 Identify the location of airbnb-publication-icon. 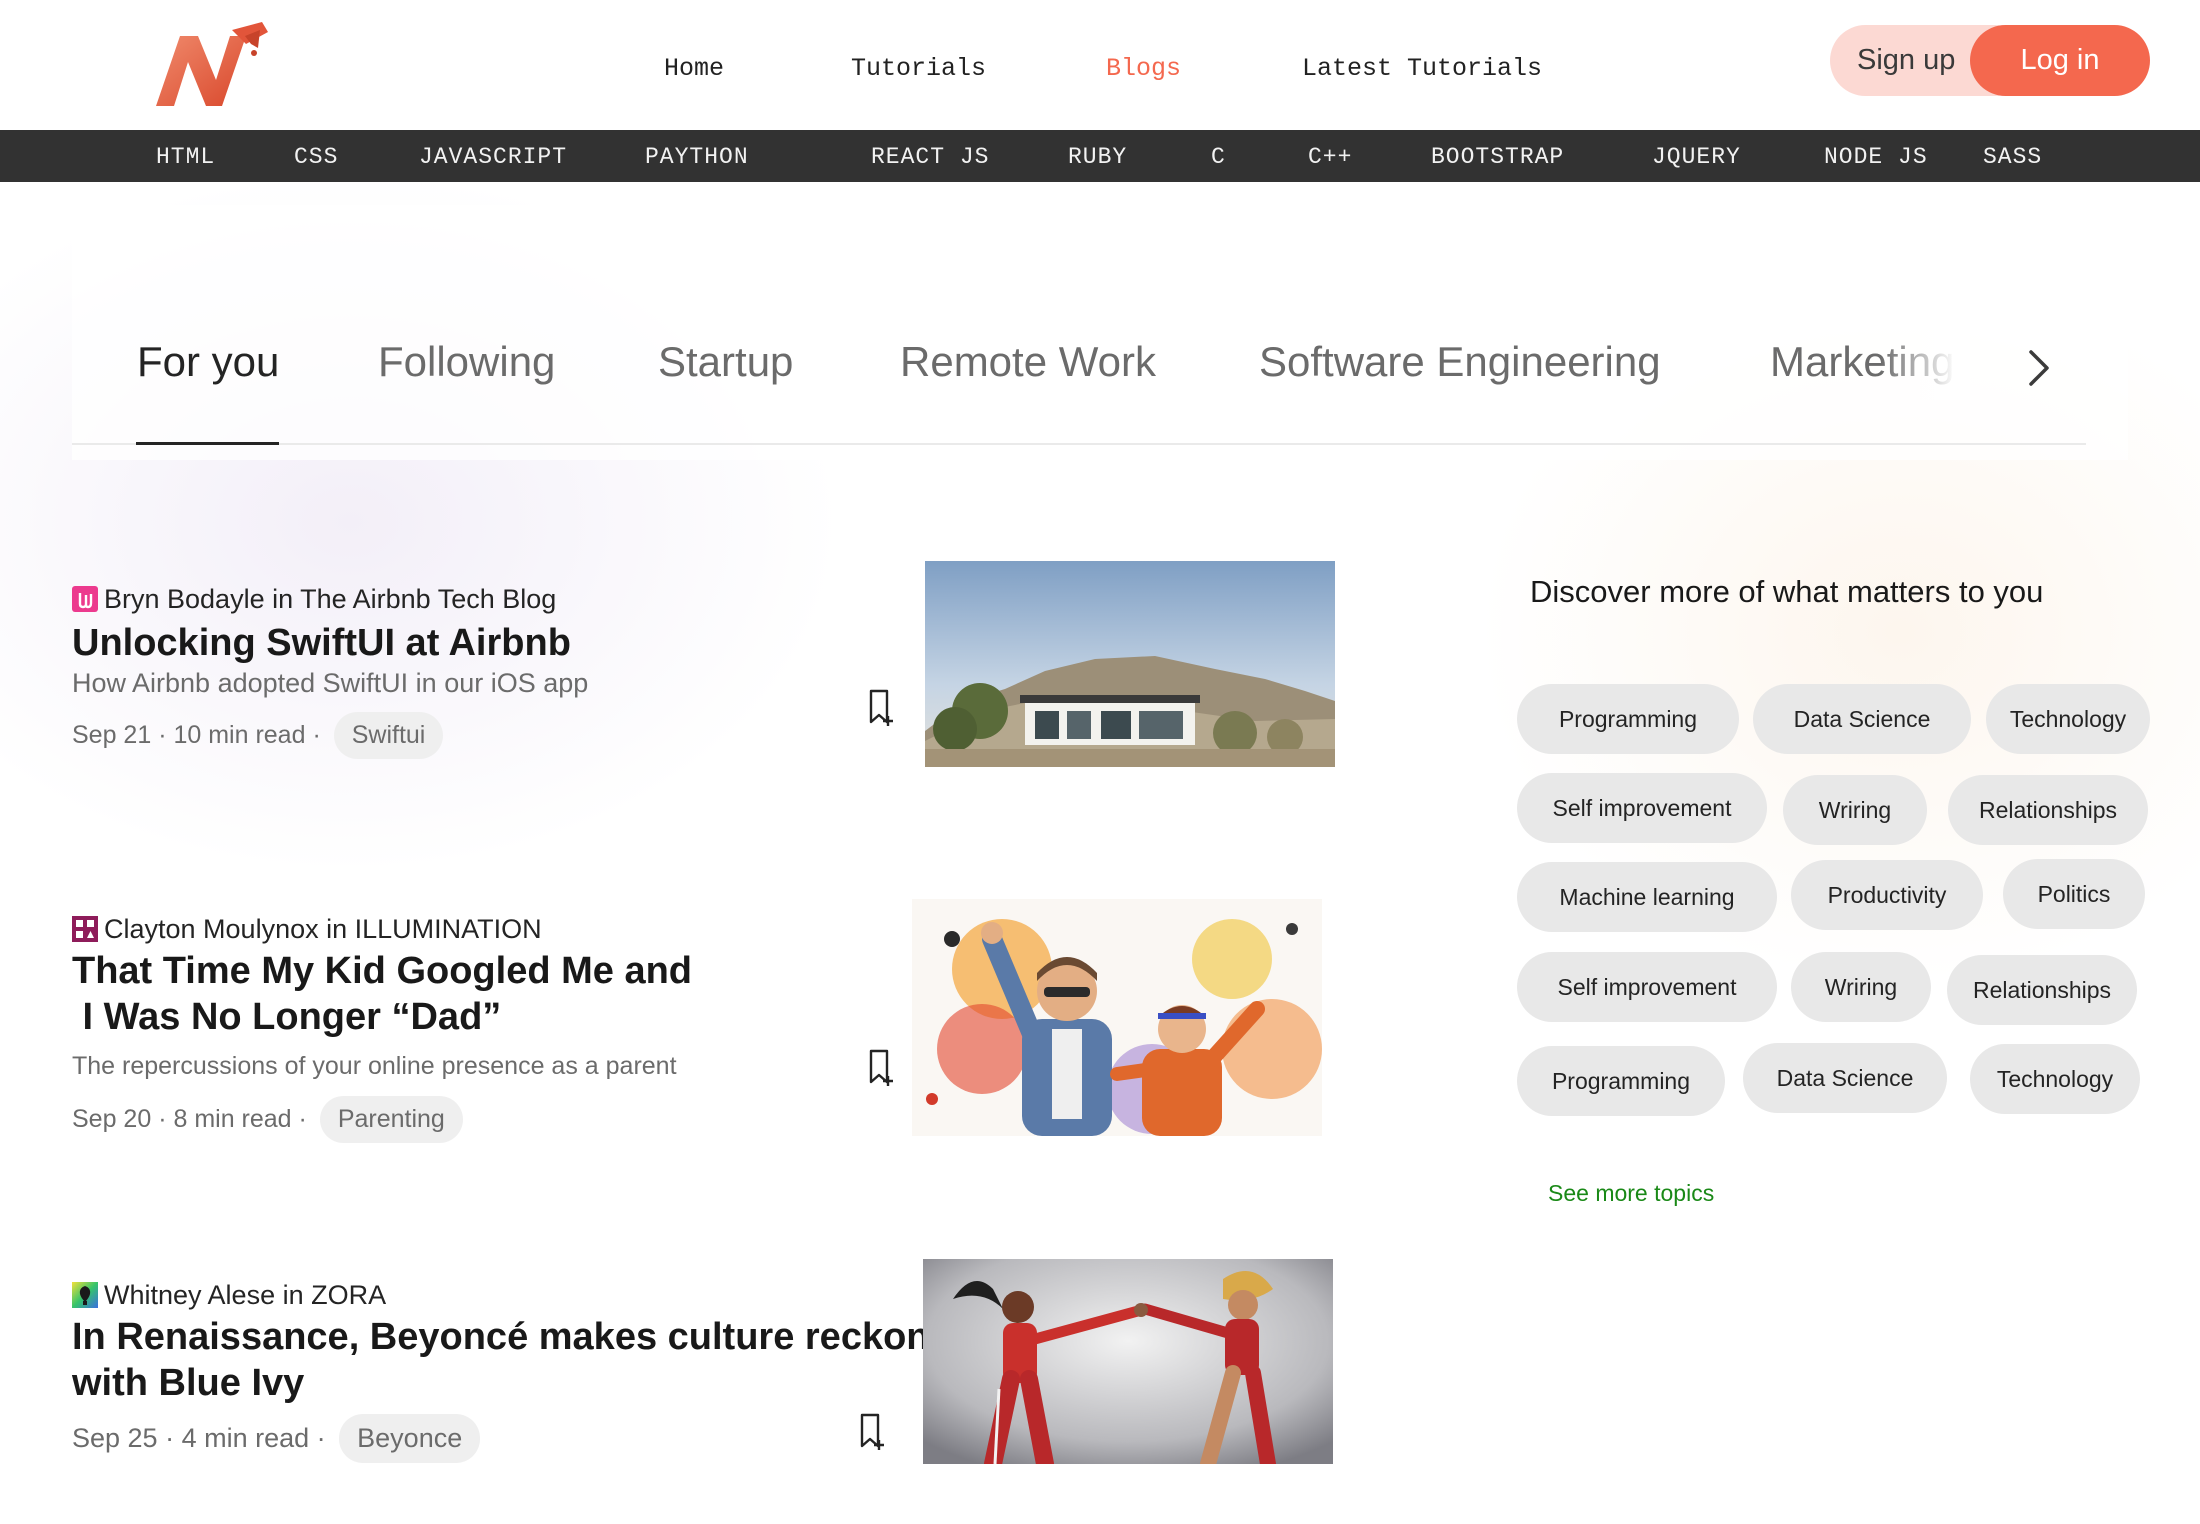
(85, 599).